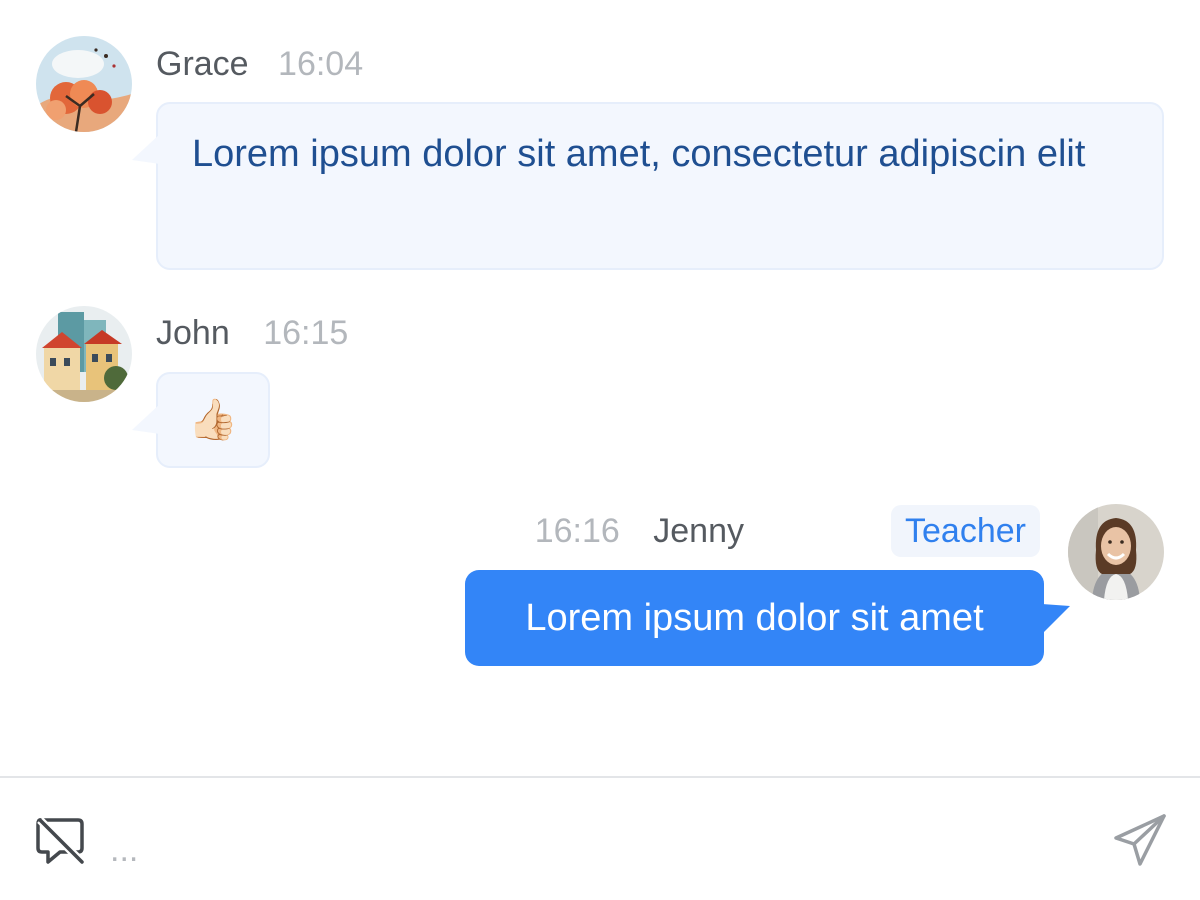  I want to click on message-header-jenny: 16:16 Jenny, so click(639, 531).